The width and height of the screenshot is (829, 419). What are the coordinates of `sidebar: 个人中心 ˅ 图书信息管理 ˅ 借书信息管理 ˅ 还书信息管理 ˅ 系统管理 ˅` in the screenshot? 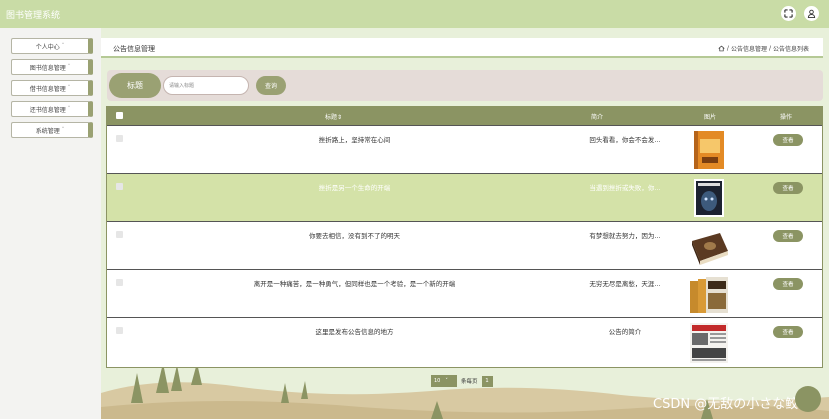 It's located at (50, 223).